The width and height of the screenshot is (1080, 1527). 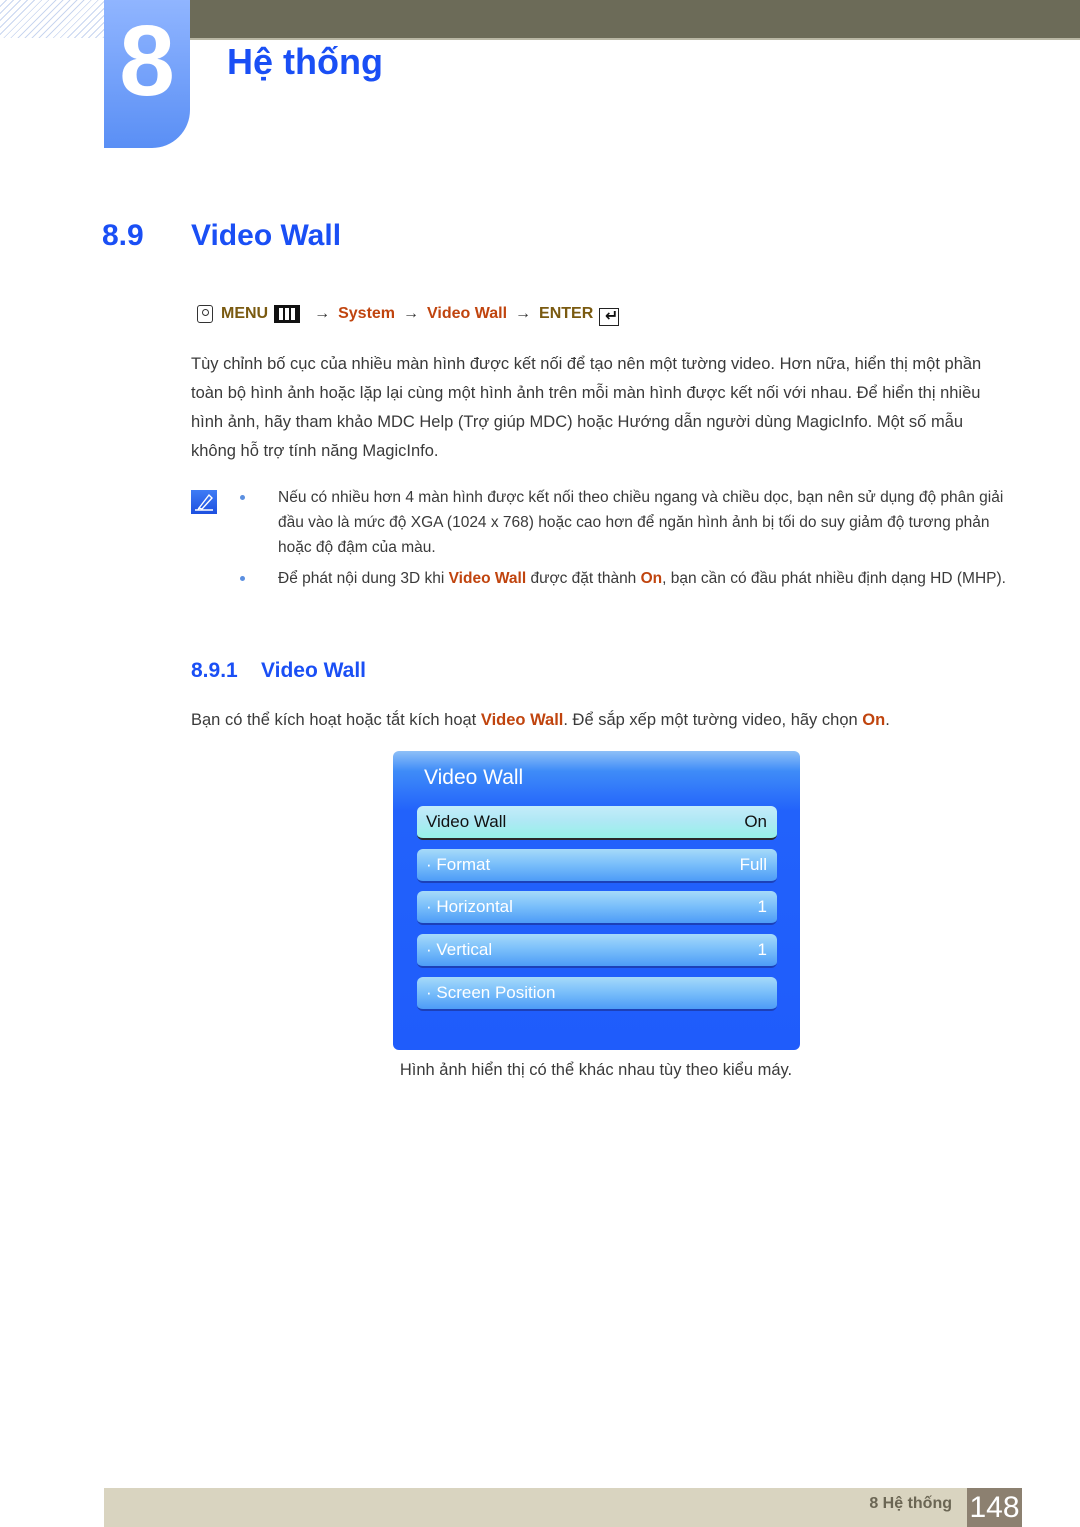 What do you see at coordinates (467, 313) in the screenshot?
I see `menu-step-video-wall: Video Wall` at bounding box center [467, 313].